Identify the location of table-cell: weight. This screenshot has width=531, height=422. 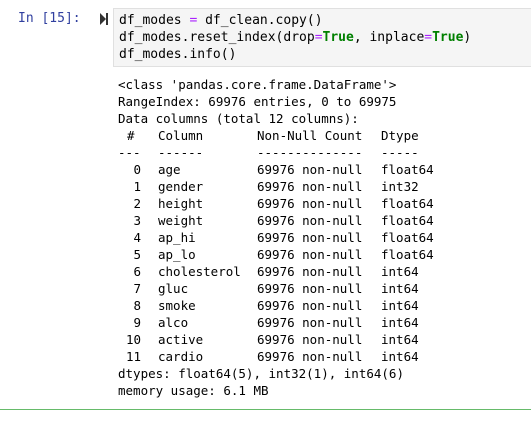
(181, 220).